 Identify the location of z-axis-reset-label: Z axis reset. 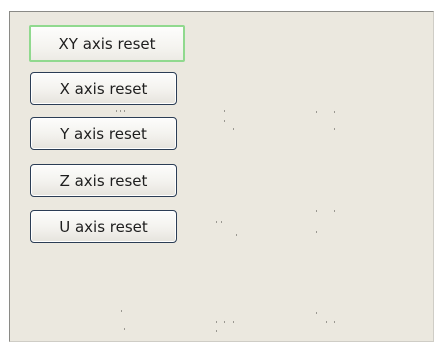
(103, 180).